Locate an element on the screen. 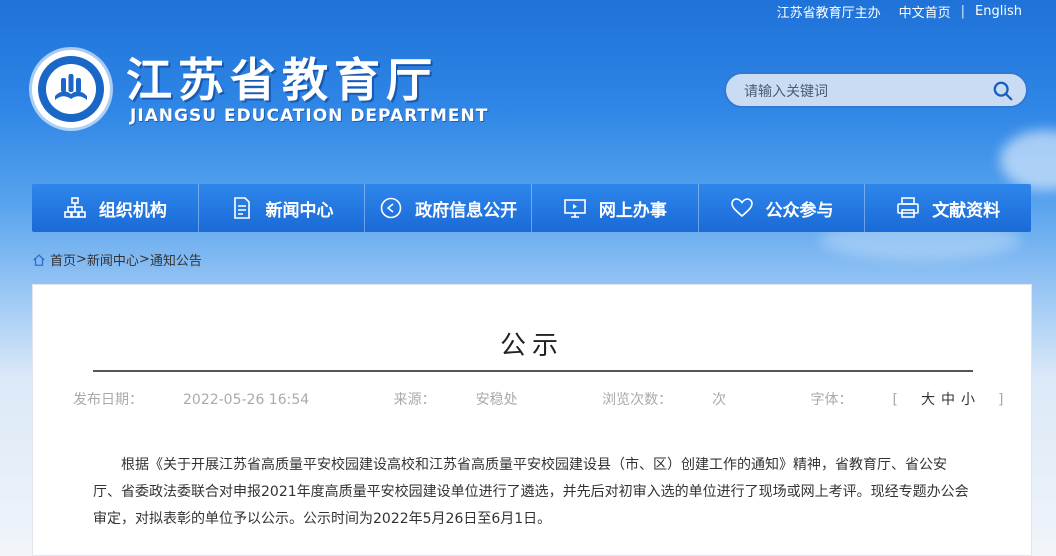 Image resolution: width=1056 pixels, height=556 pixels. breadcrumb-notice: 通知公告 is located at coordinates (176, 259).